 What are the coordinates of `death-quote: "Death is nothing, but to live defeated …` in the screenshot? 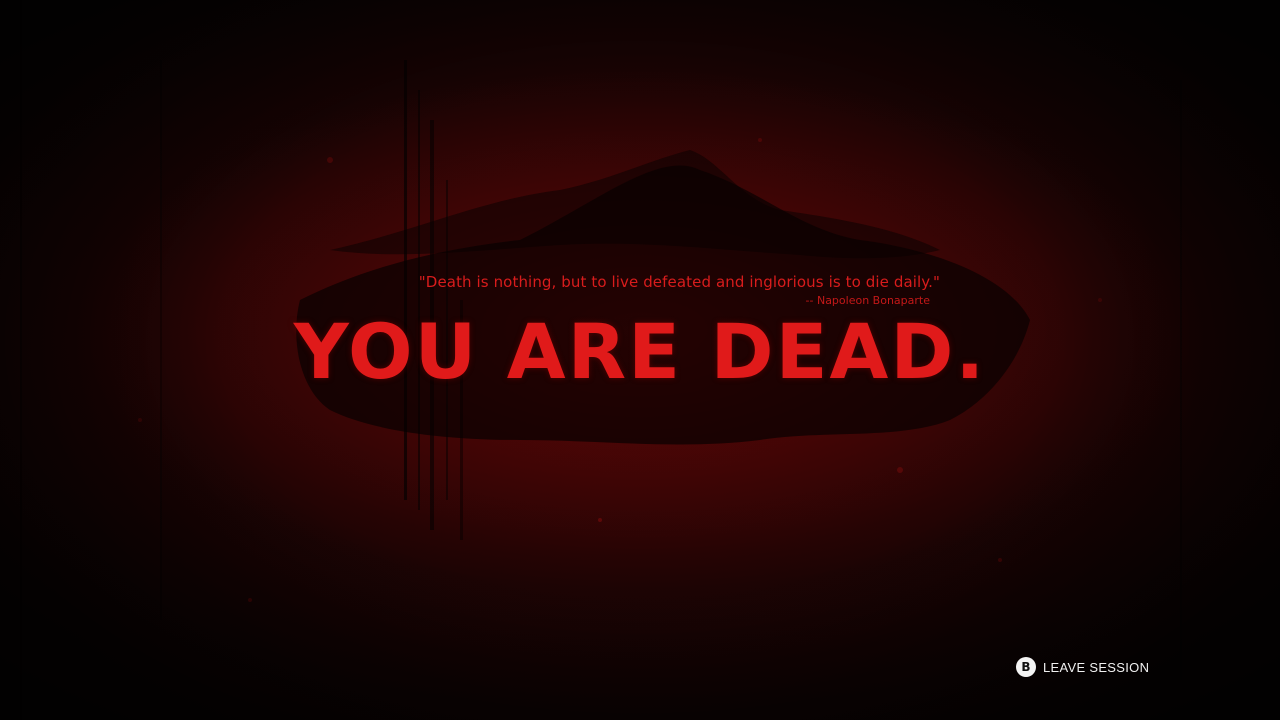 It's located at (600, 282).